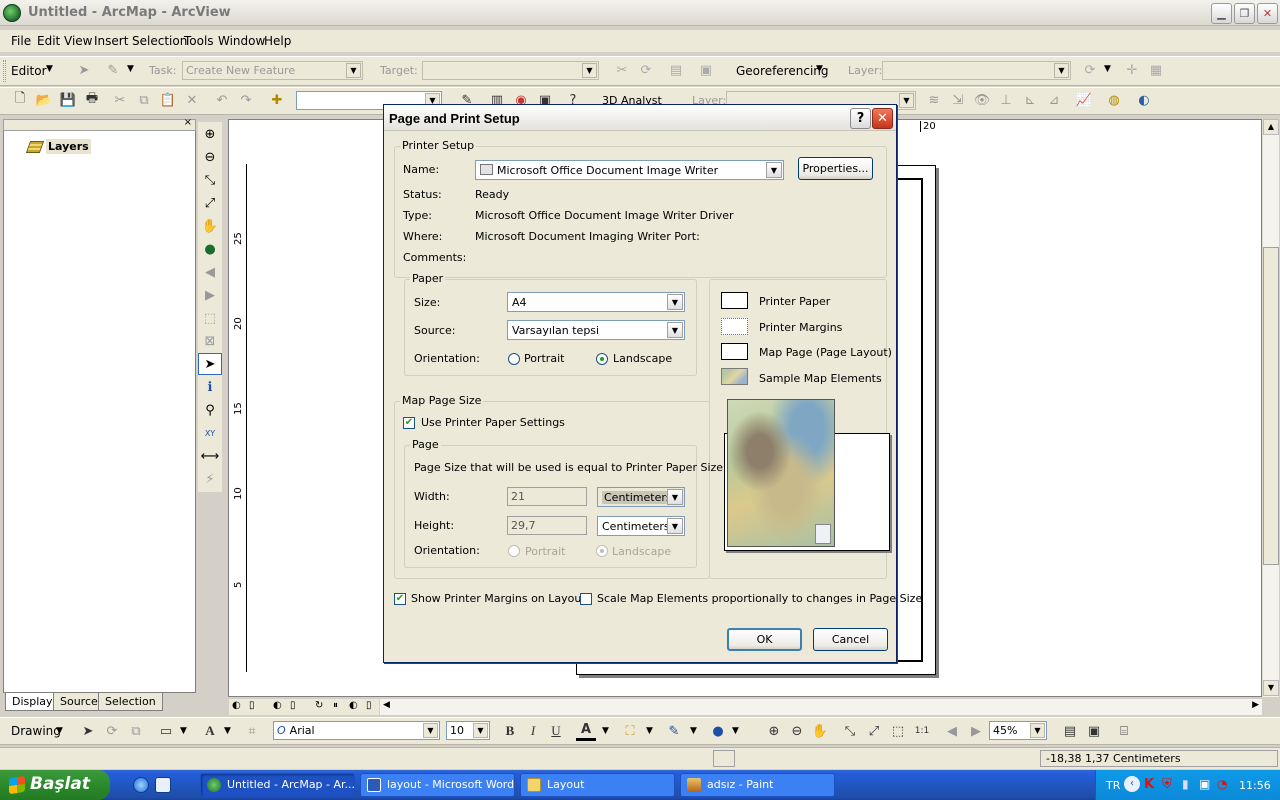 The image size is (1280, 800). I want to click on menu-help: Help, so click(277, 41).